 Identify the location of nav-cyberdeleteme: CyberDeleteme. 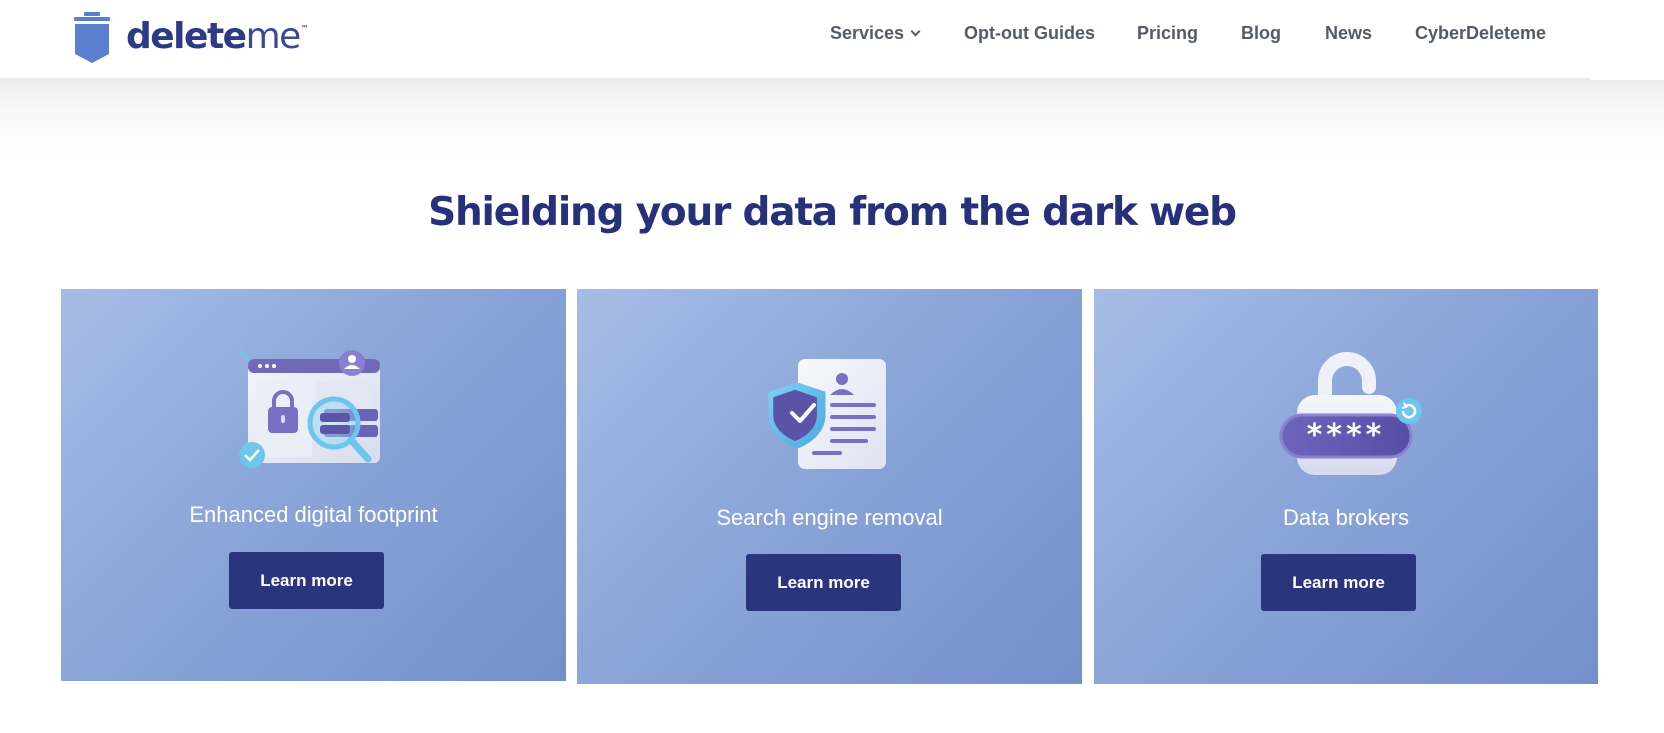
(1480, 33).